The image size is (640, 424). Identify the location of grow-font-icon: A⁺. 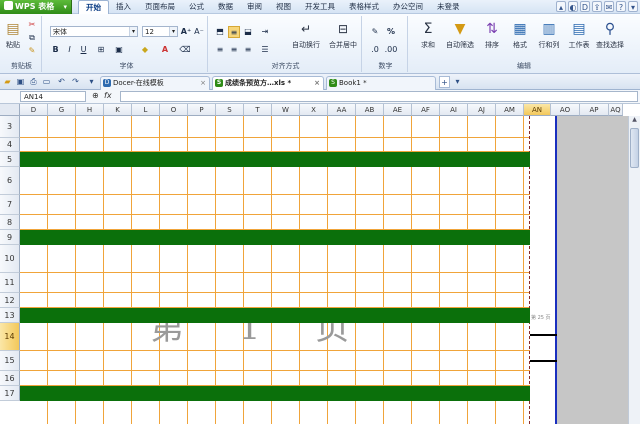
(186, 32).